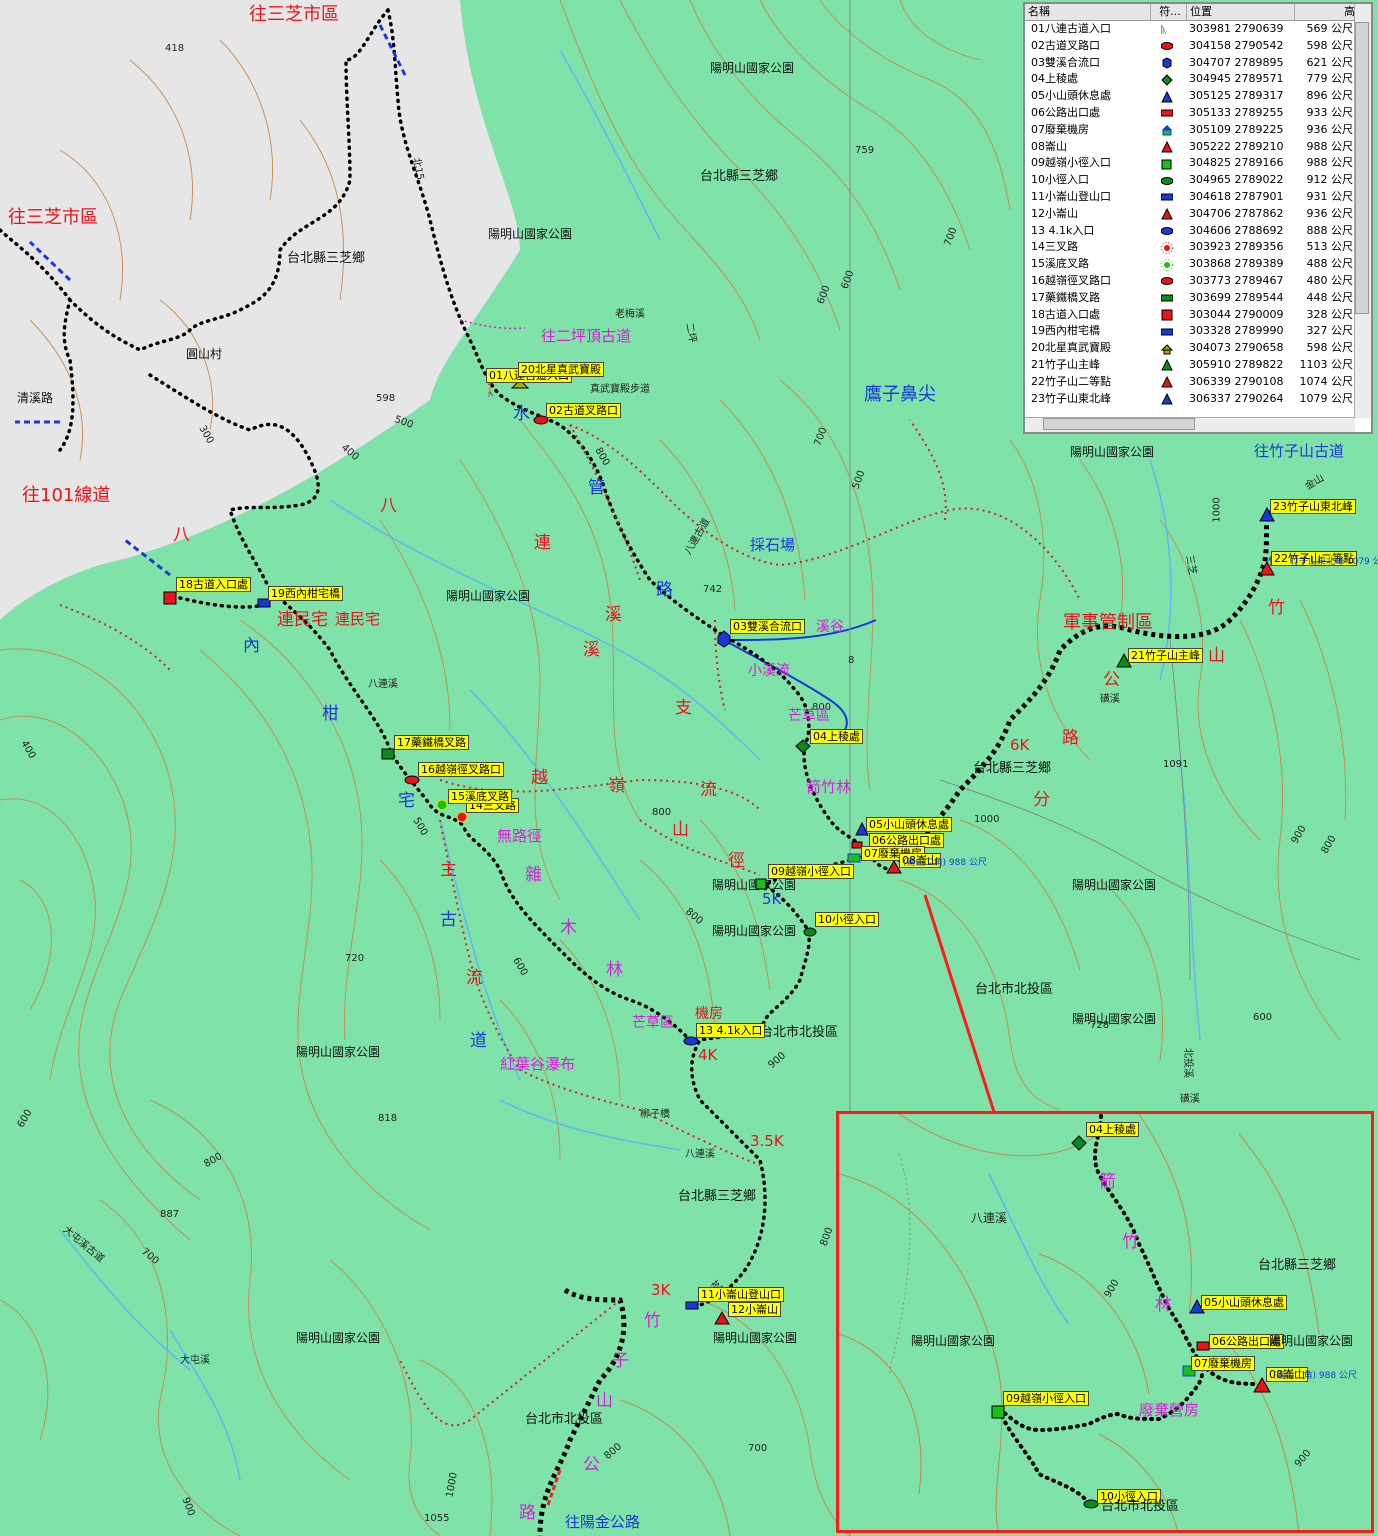 This screenshot has height=1536, width=1378. What do you see at coordinates (1198, 197) in the screenshot?
I see `table-row: 11小崙山登山口 304618 2787901 931 公尺` at bounding box center [1198, 197].